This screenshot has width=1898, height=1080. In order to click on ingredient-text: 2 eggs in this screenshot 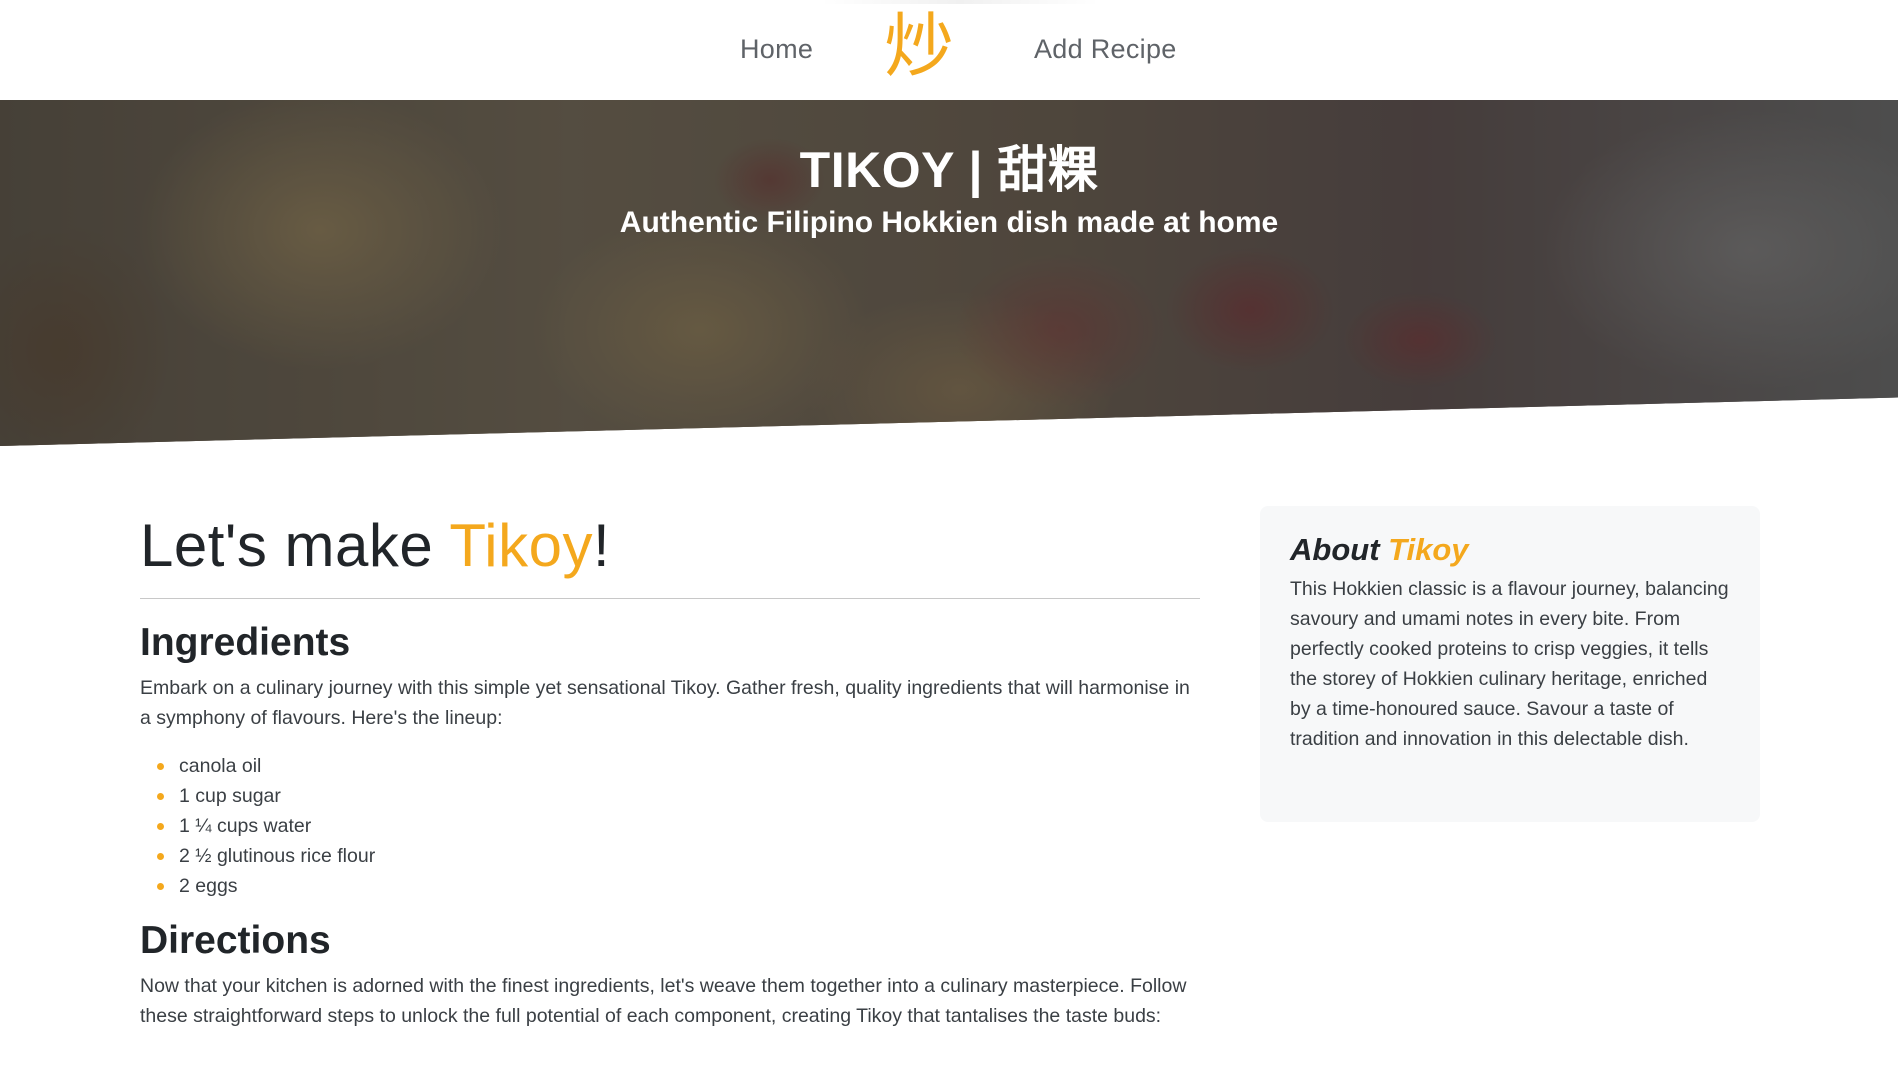, I will do `click(208, 886)`.